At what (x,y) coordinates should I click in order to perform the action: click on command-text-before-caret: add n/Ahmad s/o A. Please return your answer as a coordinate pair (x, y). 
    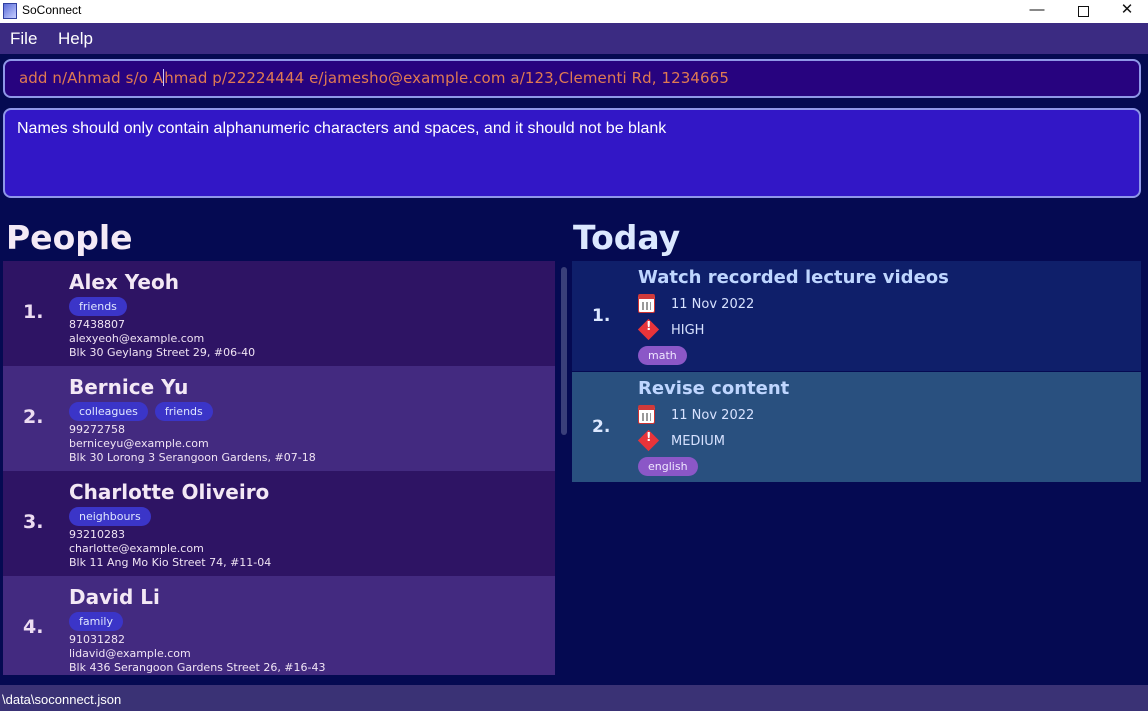
    Looking at the image, I should click on (91, 78).